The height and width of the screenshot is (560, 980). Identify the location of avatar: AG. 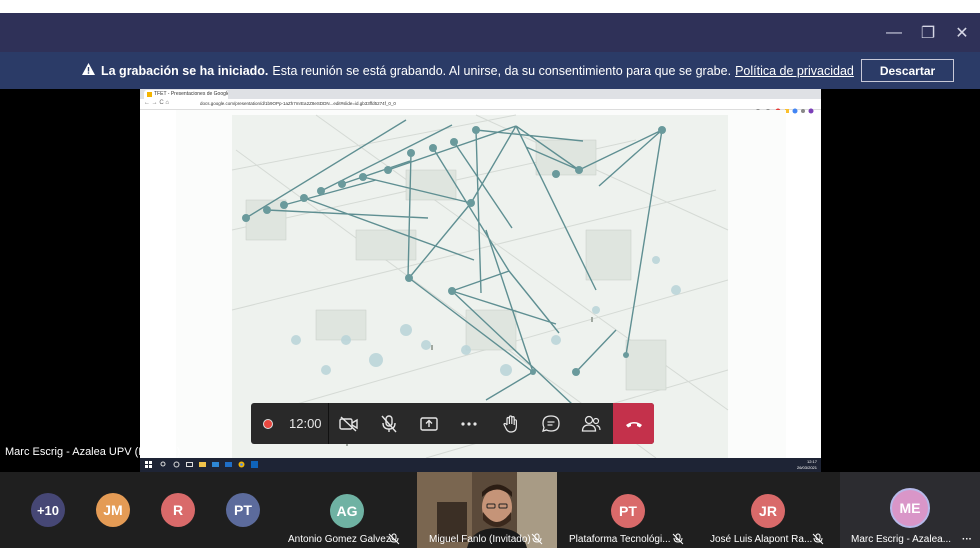
(347, 511).